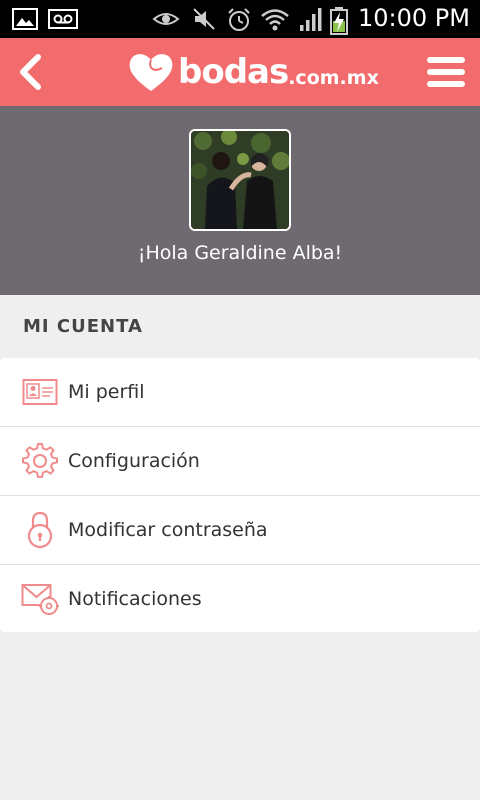 Image resolution: width=480 pixels, height=800 pixels. What do you see at coordinates (240, 460) in the screenshot?
I see `menu-item-configuracion: Configuración` at bounding box center [240, 460].